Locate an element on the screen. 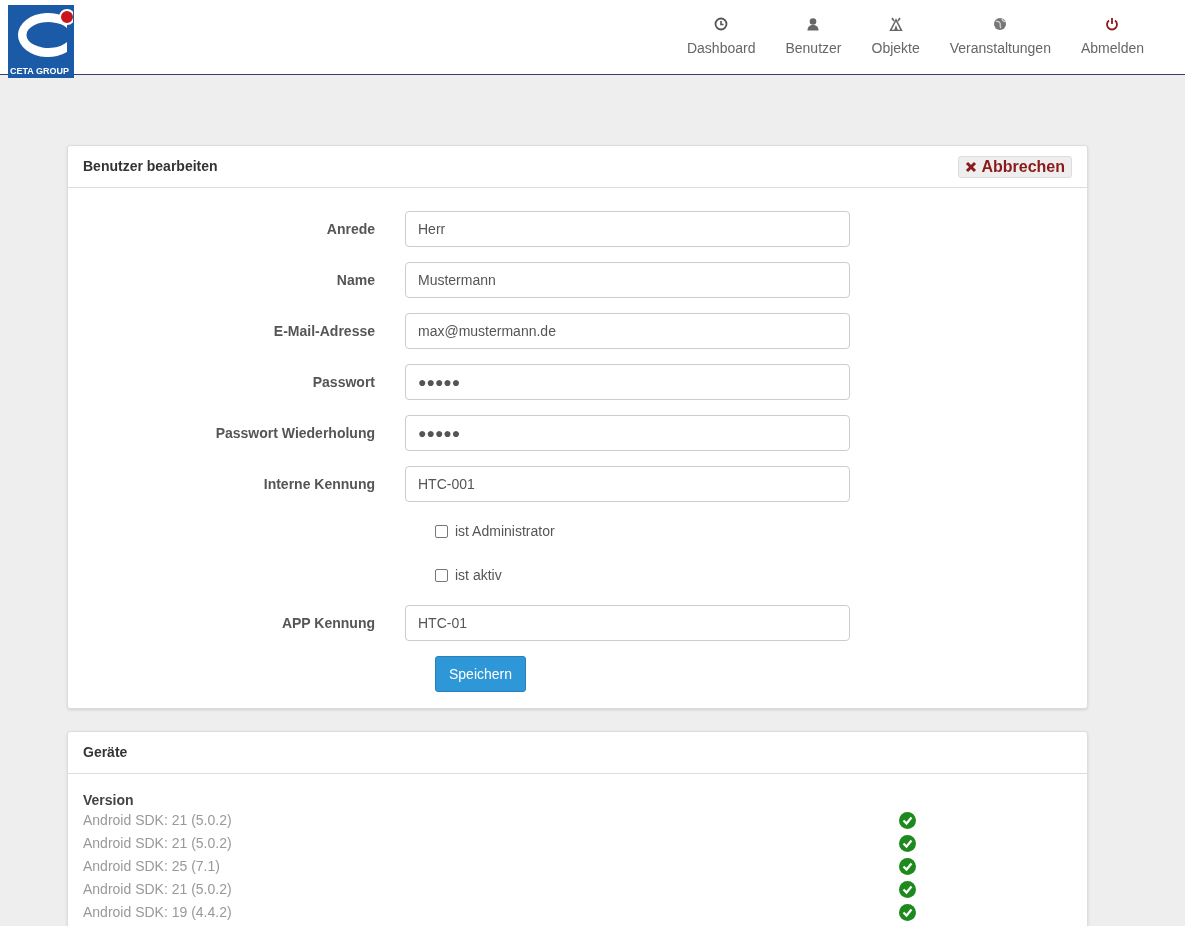 The image size is (1185, 926). nav-link: Objekte is located at coordinates (895, 38).